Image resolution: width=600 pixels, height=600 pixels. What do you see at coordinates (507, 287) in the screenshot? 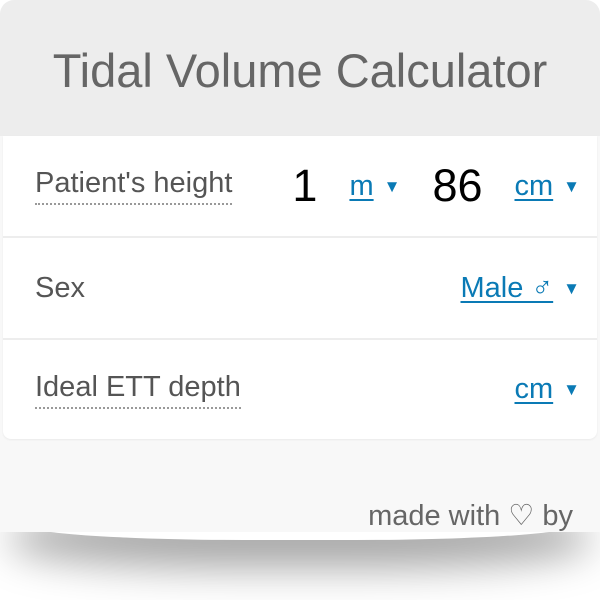
I see `sex-selected-value: Male ♂` at bounding box center [507, 287].